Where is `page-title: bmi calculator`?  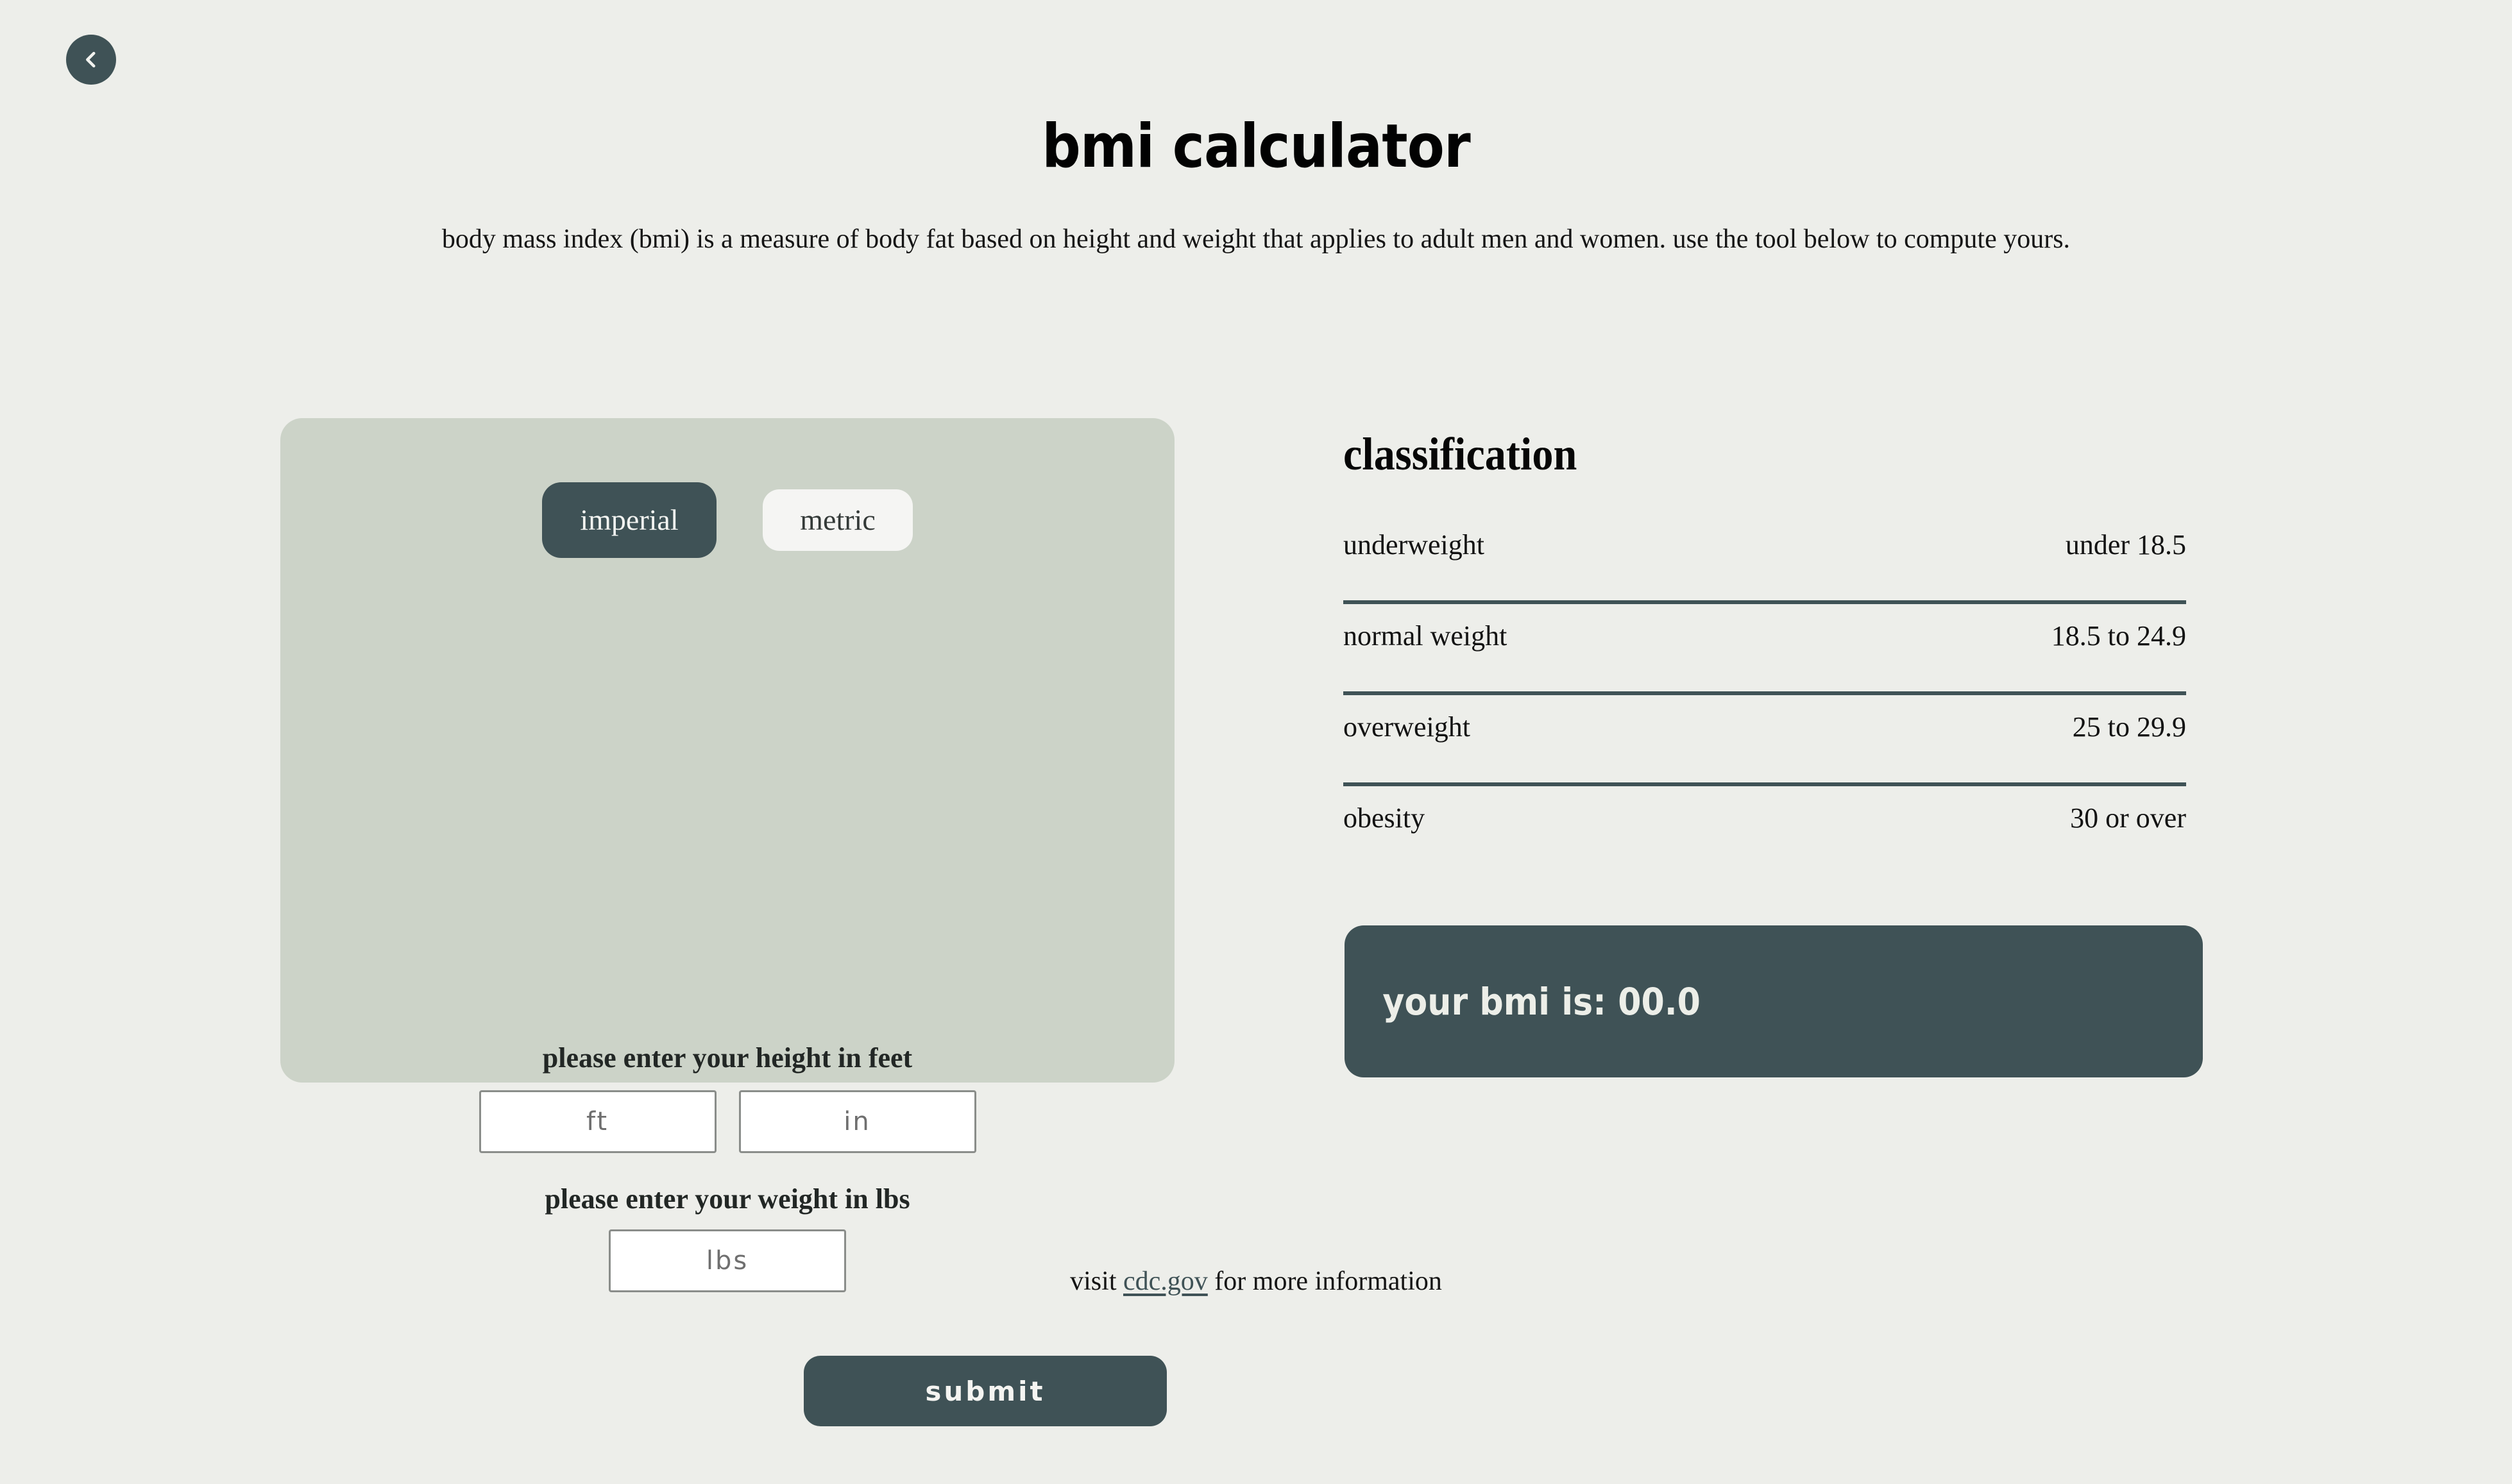
page-title: bmi calculator is located at coordinates (1256, 146).